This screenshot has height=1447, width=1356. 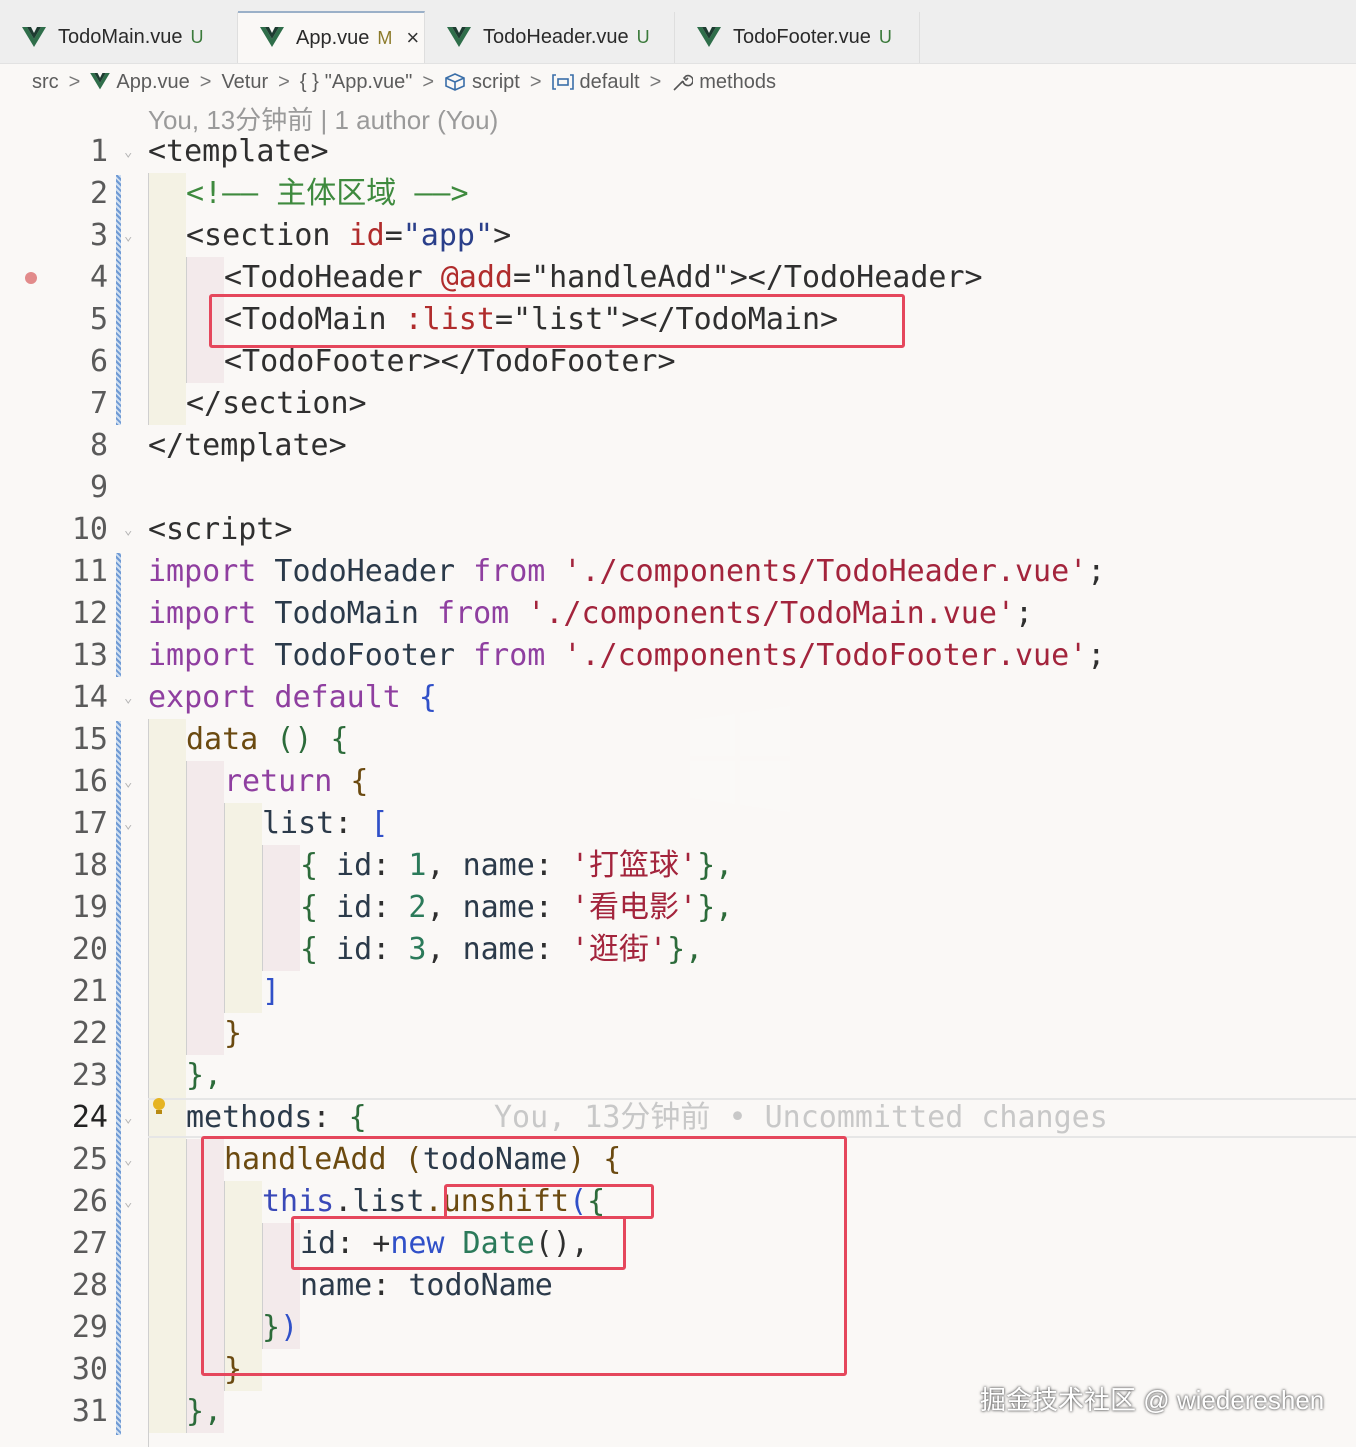 What do you see at coordinates (678, 530) in the screenshot?
I see `code-line: 10 ⌄ <script>` at bounding box center [678, 530].